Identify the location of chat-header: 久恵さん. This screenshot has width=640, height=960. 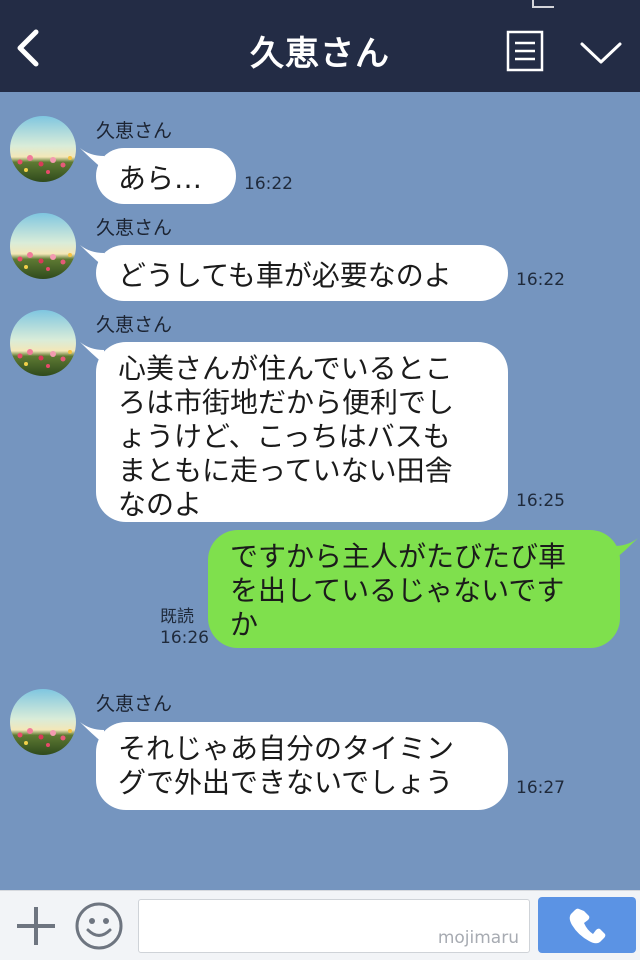
(320, 46).